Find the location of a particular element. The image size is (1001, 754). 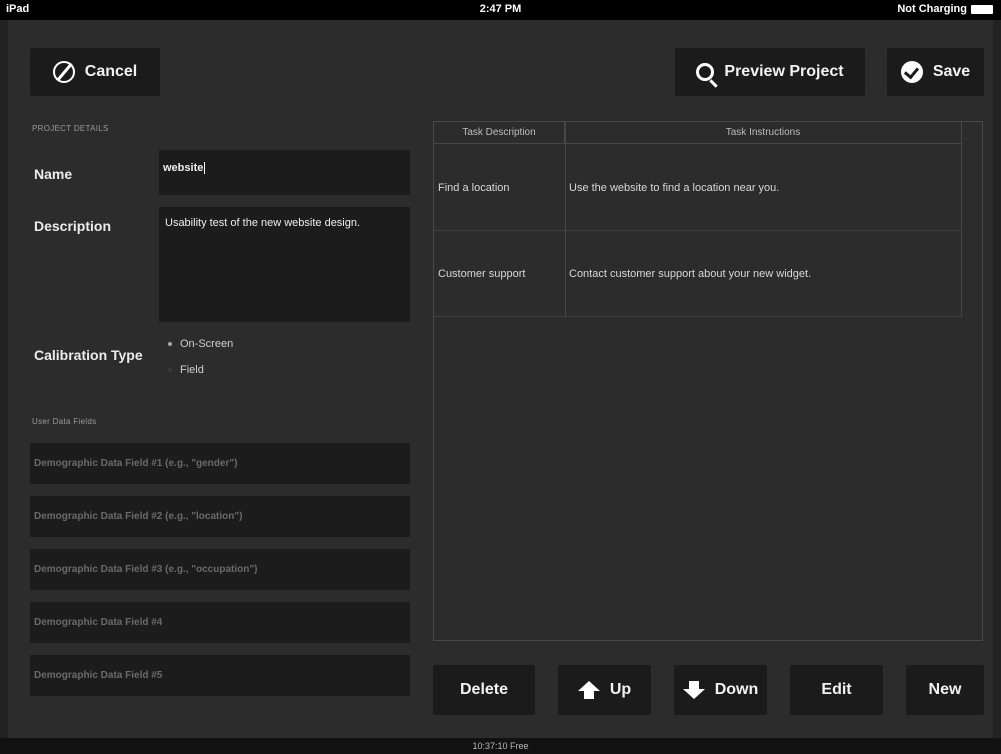

battery-indicator: Not Charging is located at coordinates (945, 9).